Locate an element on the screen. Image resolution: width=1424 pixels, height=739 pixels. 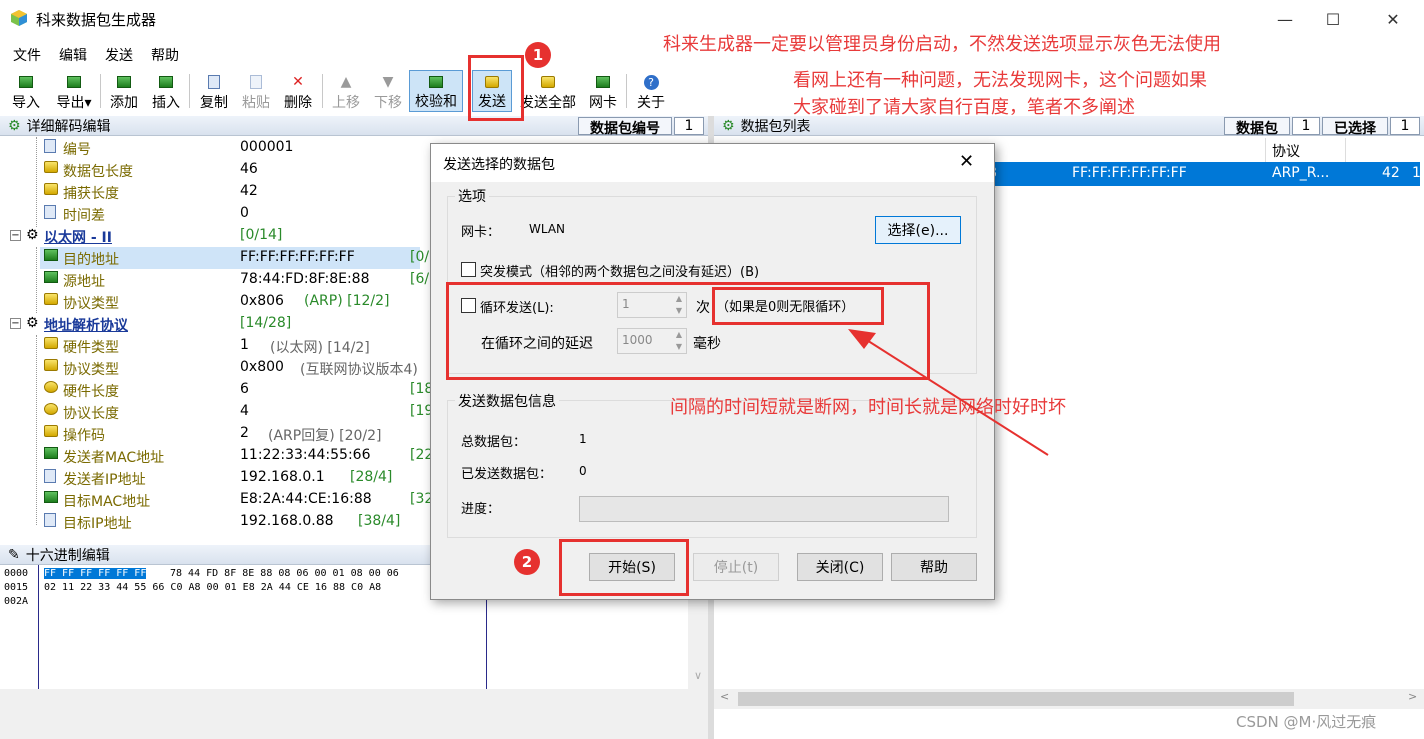
tree-row: 编号 000001 is located at coordinates (210, 148).